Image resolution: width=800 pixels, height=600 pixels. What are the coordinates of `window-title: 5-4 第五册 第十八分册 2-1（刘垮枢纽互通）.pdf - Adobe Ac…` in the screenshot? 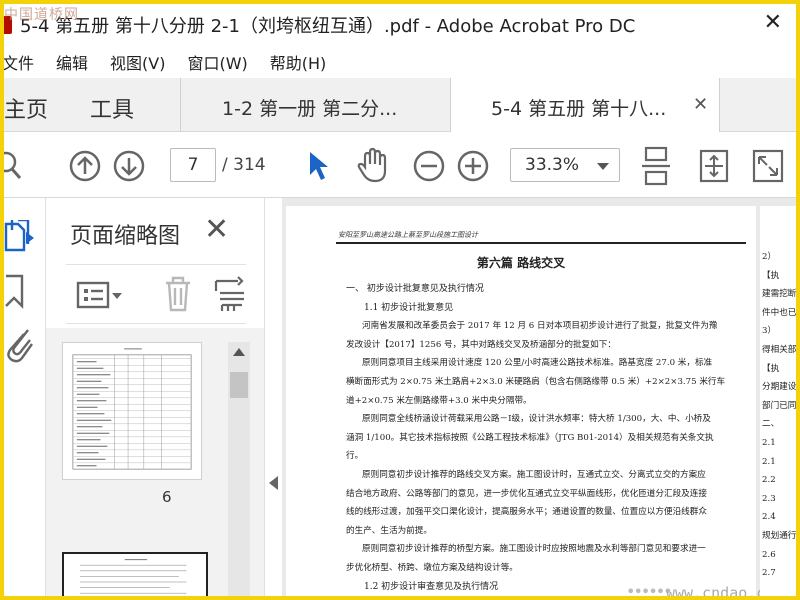 It's located at (328, 26).